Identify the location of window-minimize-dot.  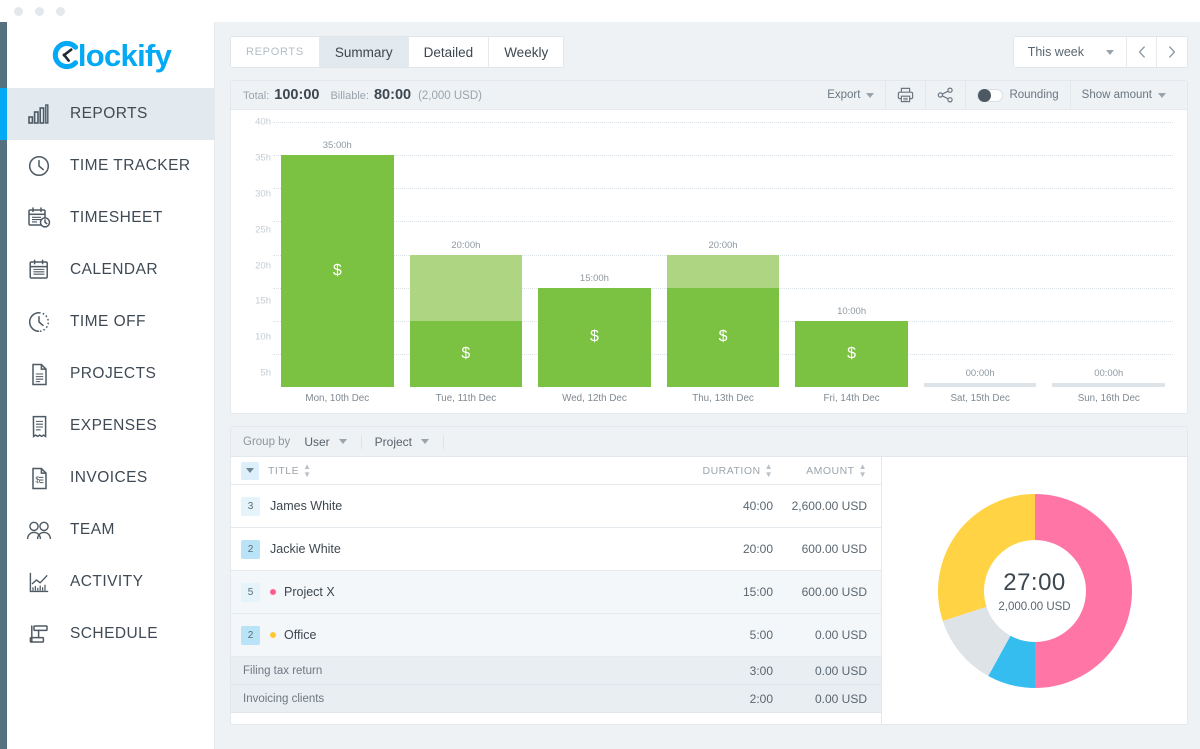
(39, 11).